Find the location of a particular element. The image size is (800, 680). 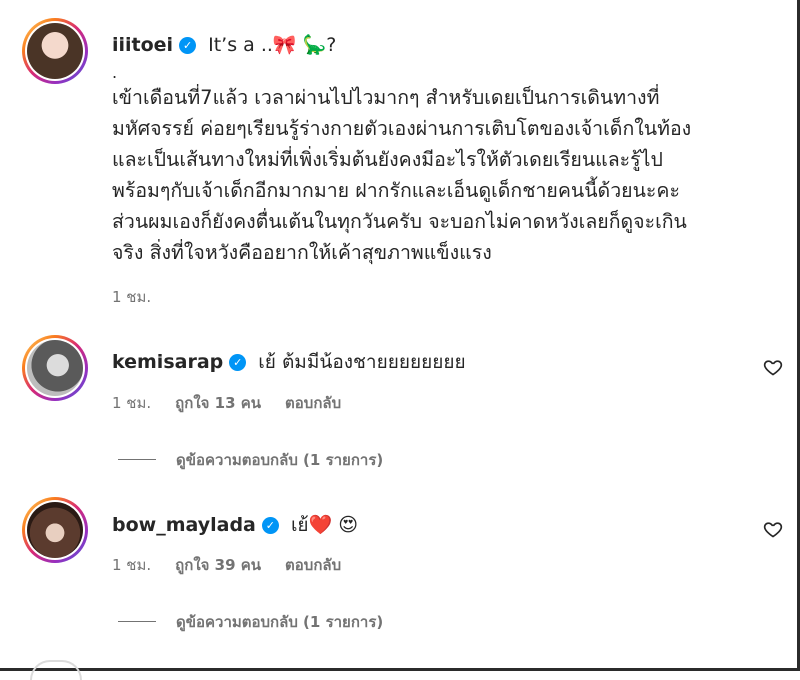

post-time: 1 ชม. is located at coordinates (131, 297).